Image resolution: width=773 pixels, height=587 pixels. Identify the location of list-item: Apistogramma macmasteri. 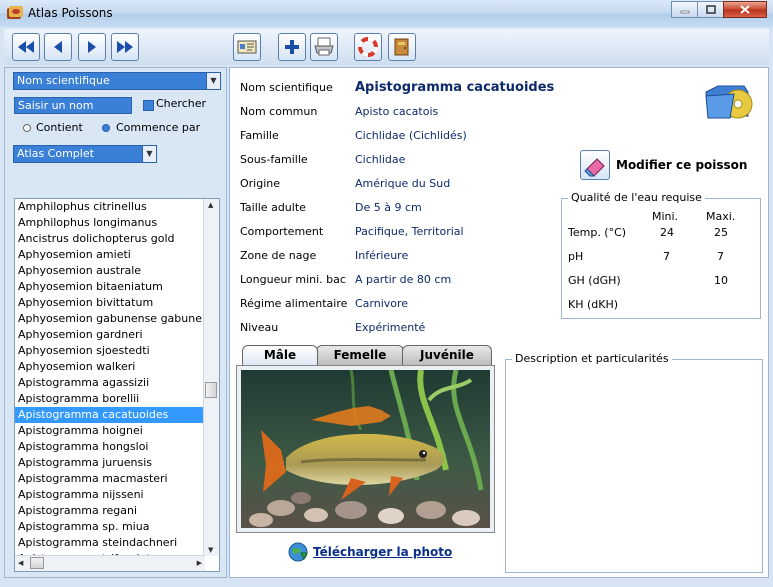
(110, 479).